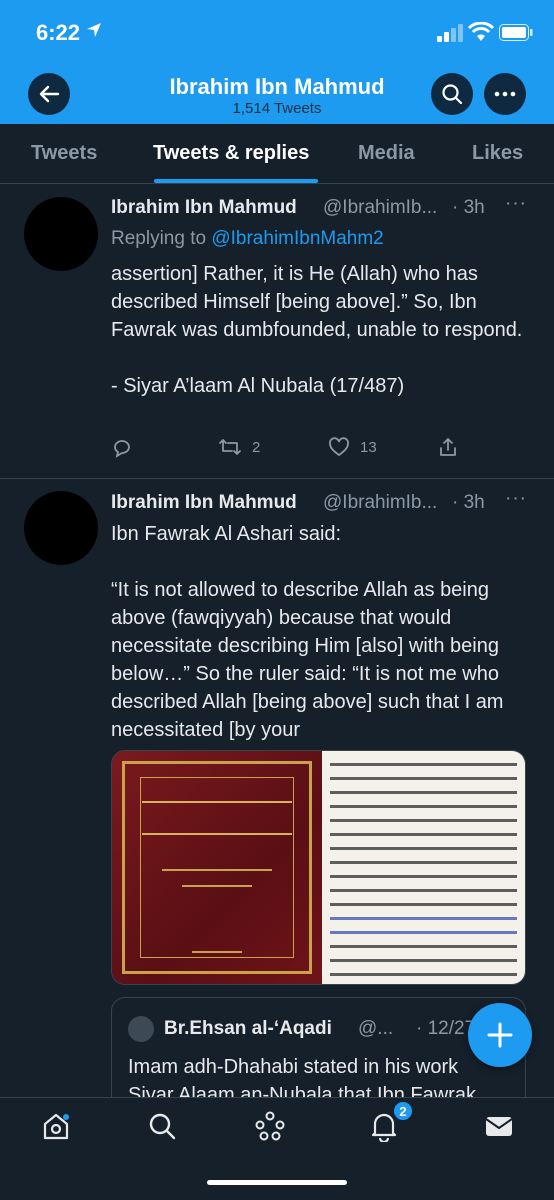  What do you see at coordinates (446, 1028) in the screenshot?
I see `quoted-date: · 12/27` at bounding box center [446, 1028].